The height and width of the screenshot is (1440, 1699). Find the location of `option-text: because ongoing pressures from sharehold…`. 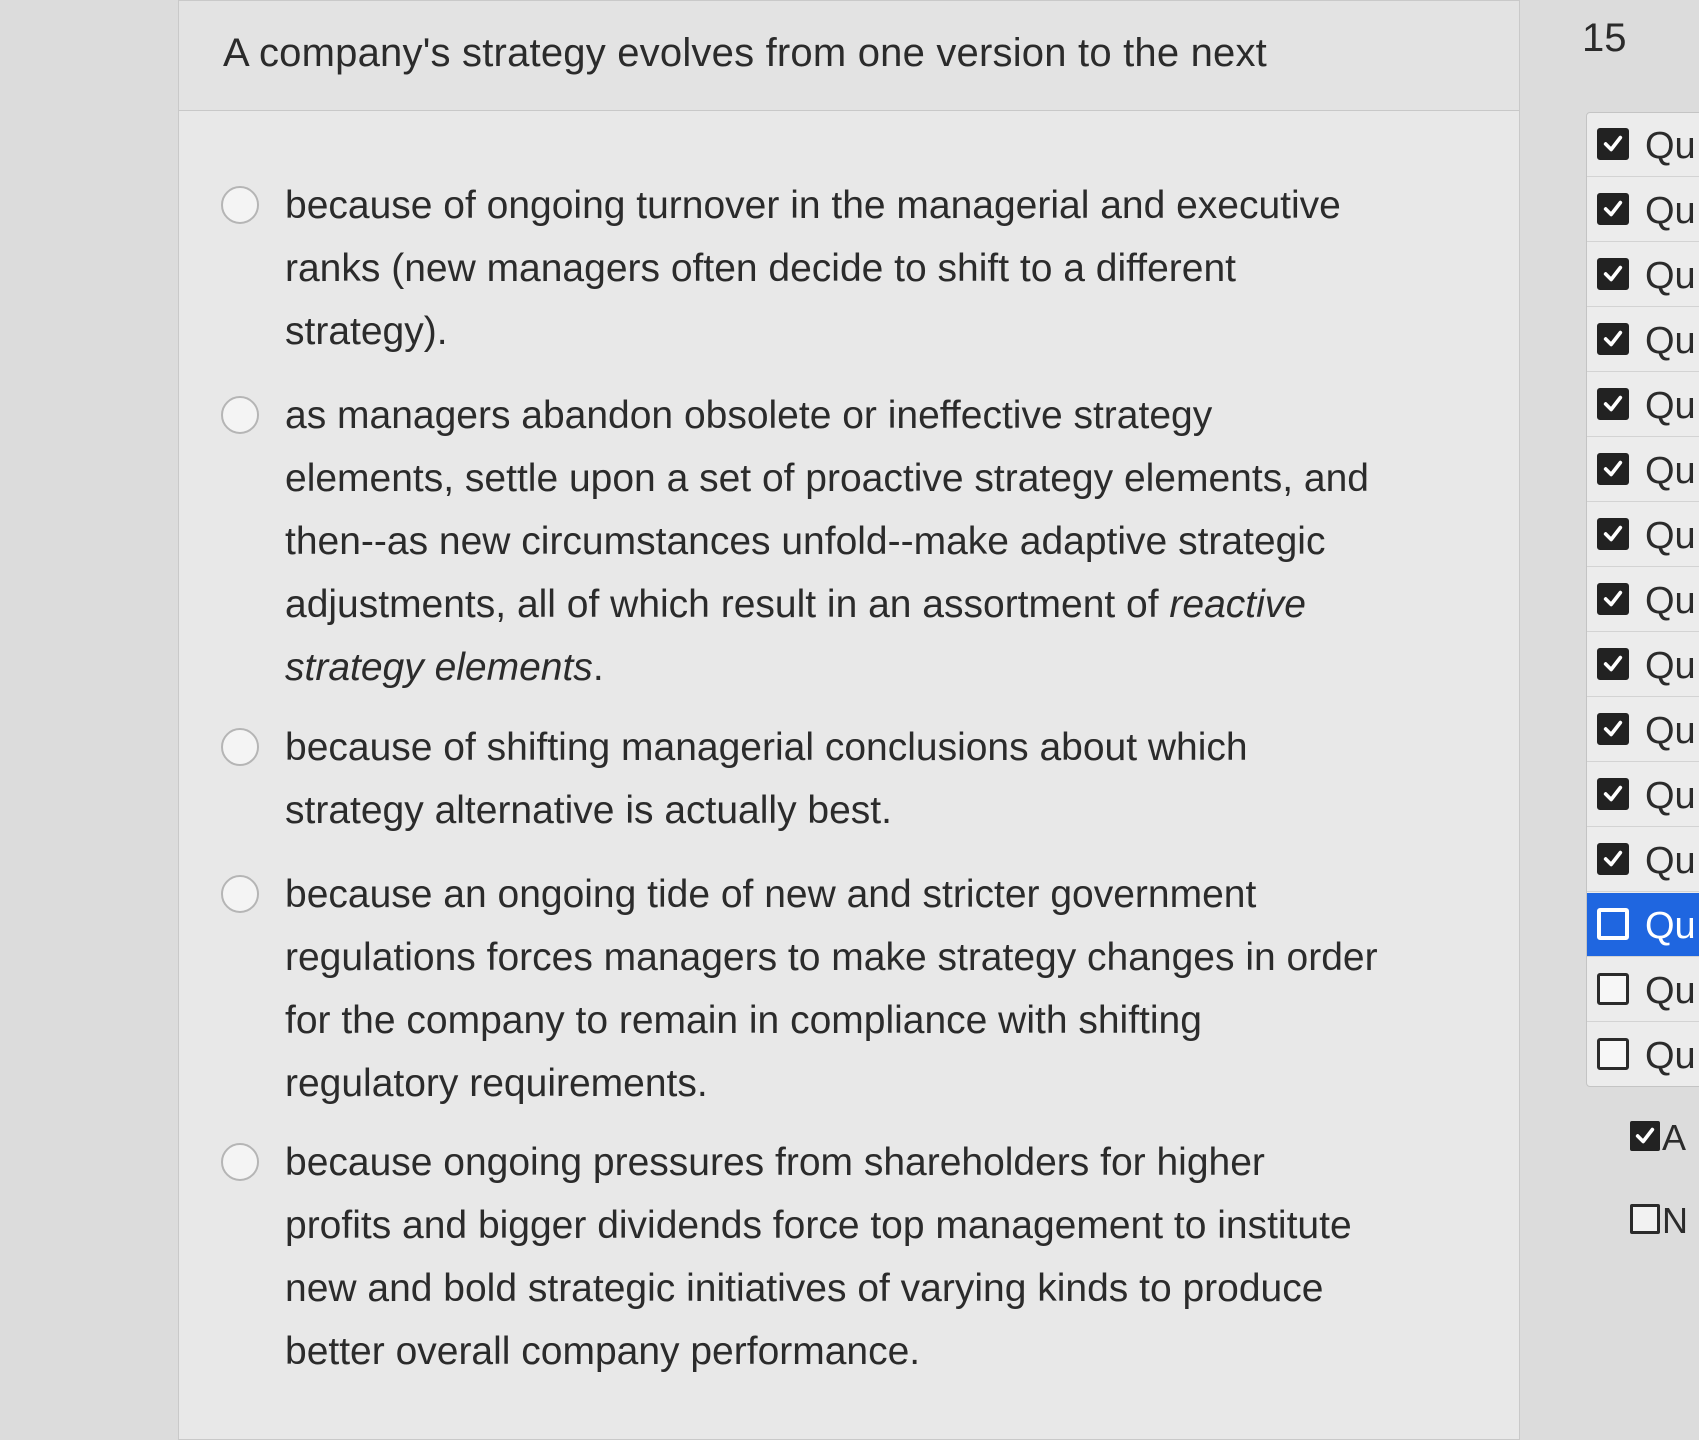

option-text: because ongoing pressures from sharehold… is located at coordinates (818, 1257).